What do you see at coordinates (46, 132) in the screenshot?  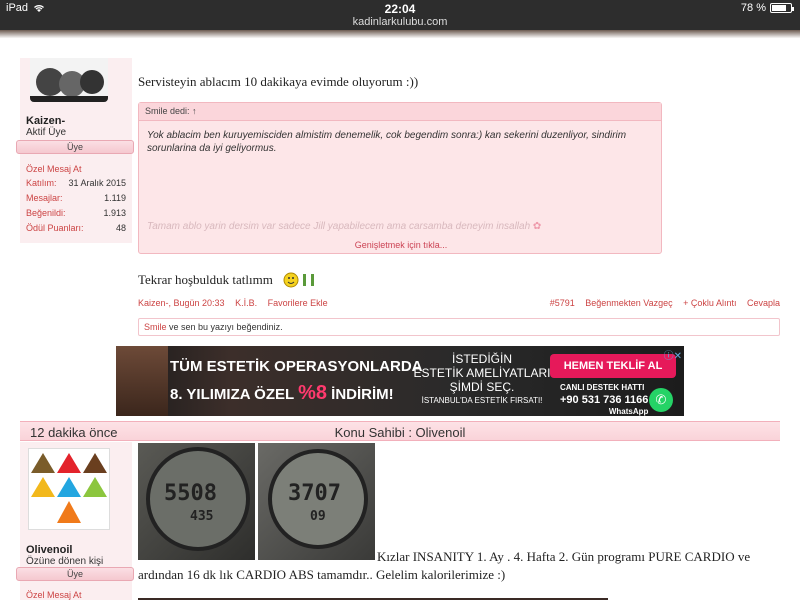 I see `user-title: Aktif Üye` at bounding box center [46, 132].